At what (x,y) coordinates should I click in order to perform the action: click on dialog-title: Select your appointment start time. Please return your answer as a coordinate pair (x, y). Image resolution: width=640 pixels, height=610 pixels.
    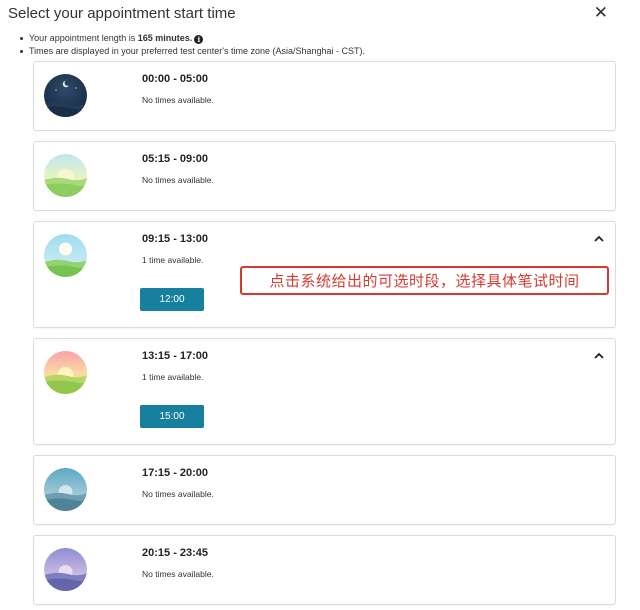
    Looking at the image, I should click on (122, 13).